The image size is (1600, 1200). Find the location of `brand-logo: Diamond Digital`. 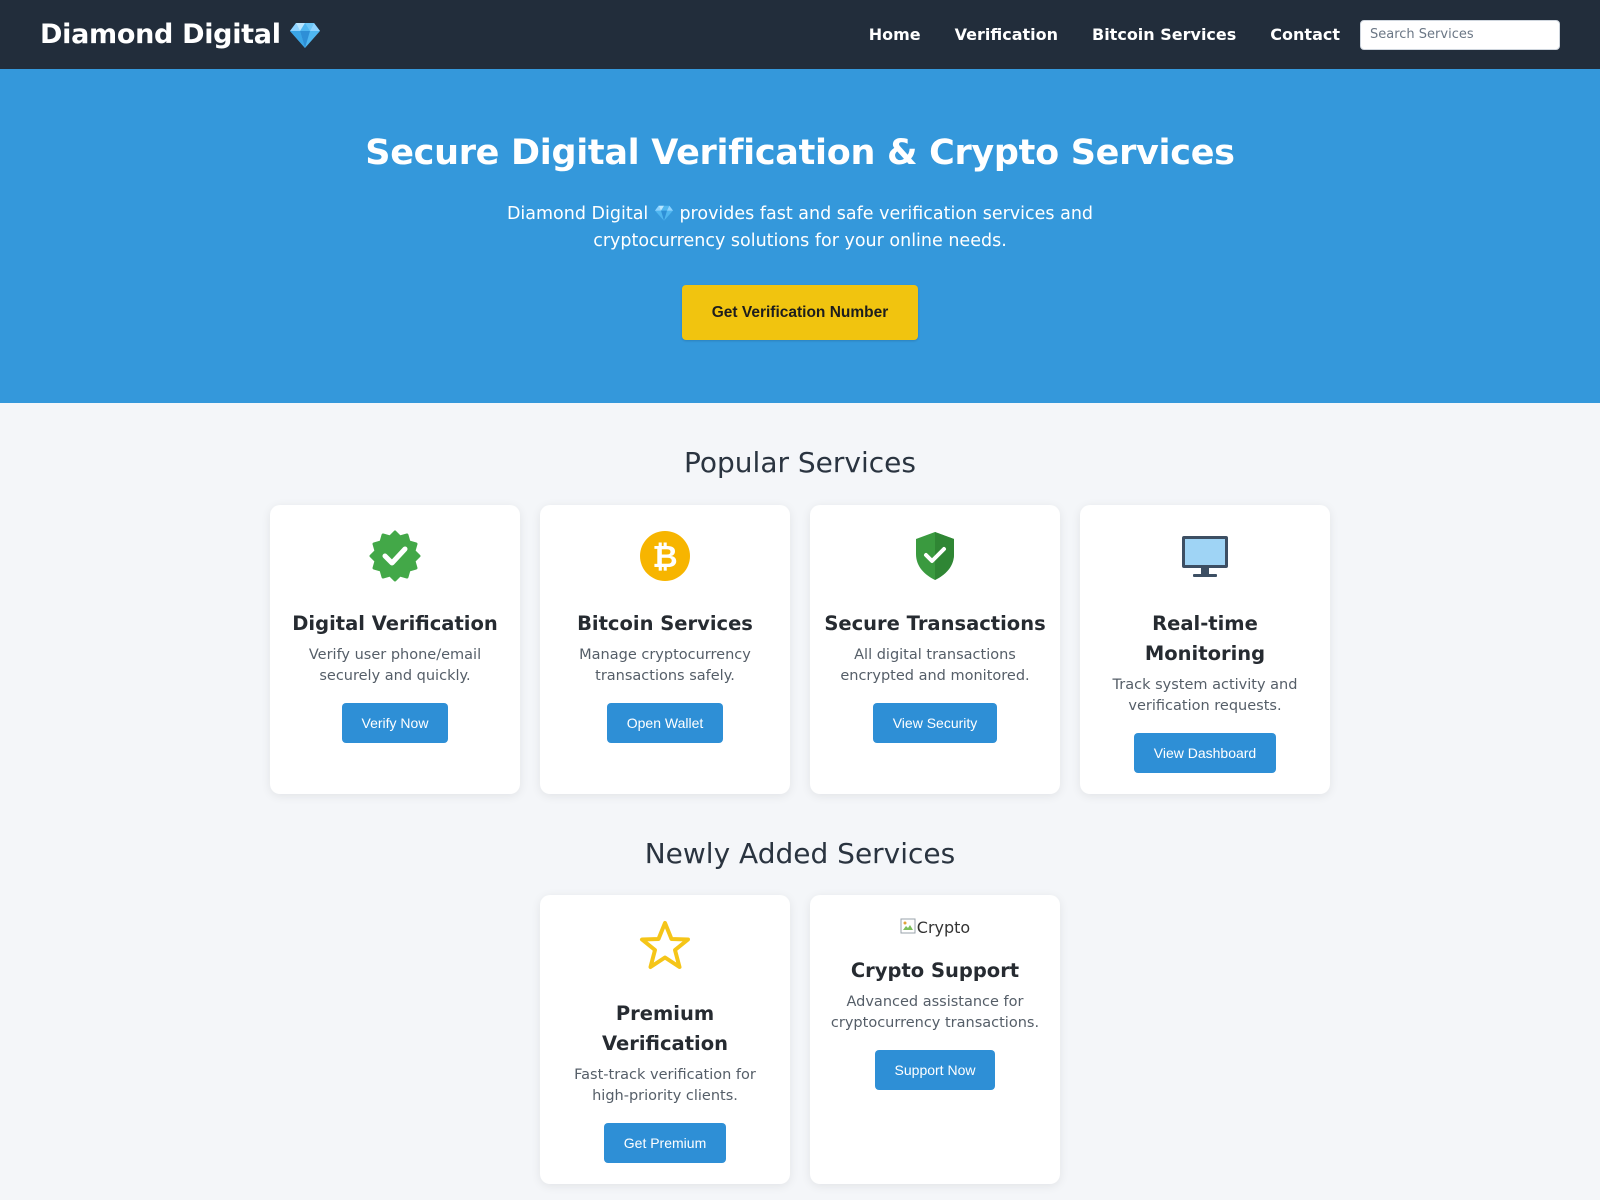

brand-logo: Diamond Digital is located at coordinates (180, 34).